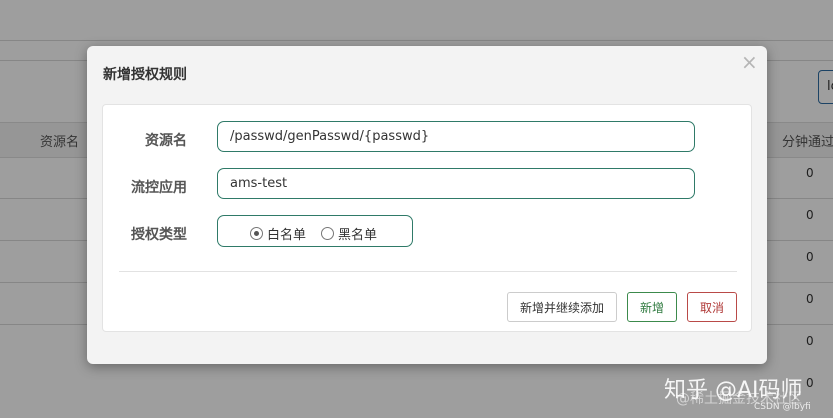 Image resolution: width=833 pixels, height=418 pixels. Describe the element at coordinates (327, 233) in the screenshot. I see `radio-unchecked-icon` at that location.